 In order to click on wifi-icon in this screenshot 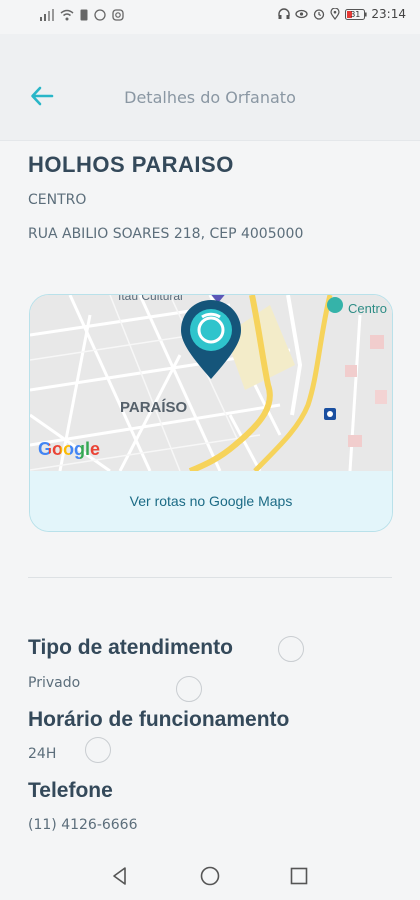, I will do `click(67, 15)`.